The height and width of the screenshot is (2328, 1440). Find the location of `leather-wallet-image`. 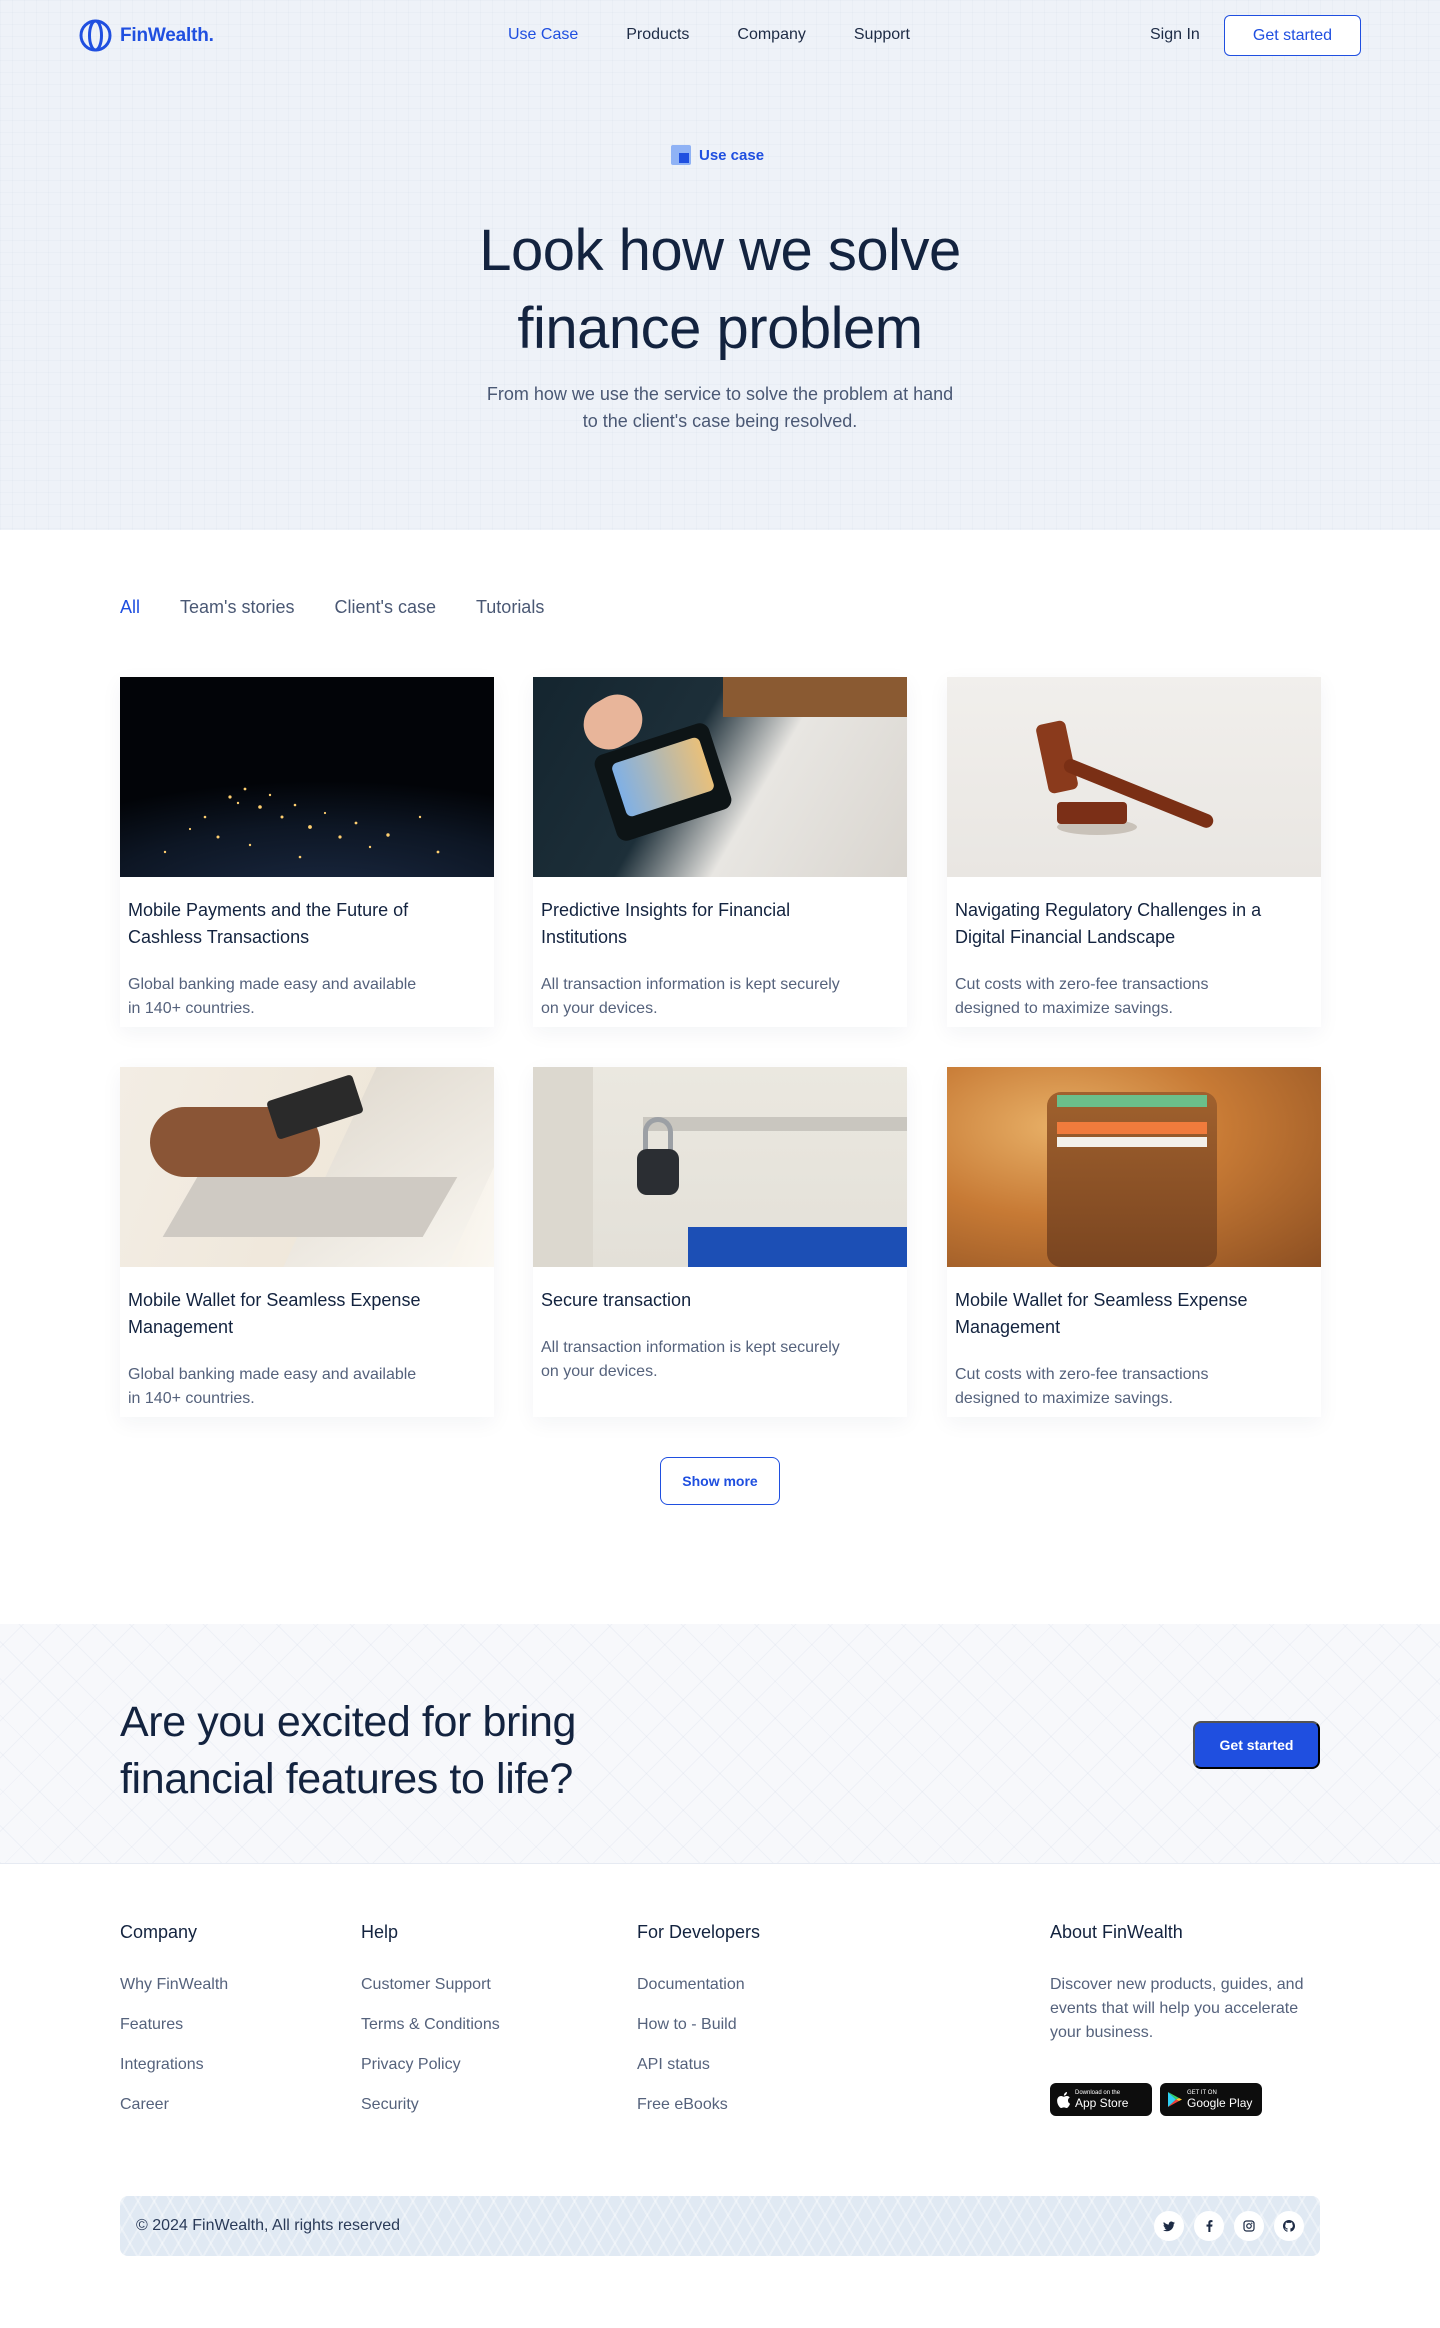

leather-wallet-image is located at coordinates (1134, 1167).